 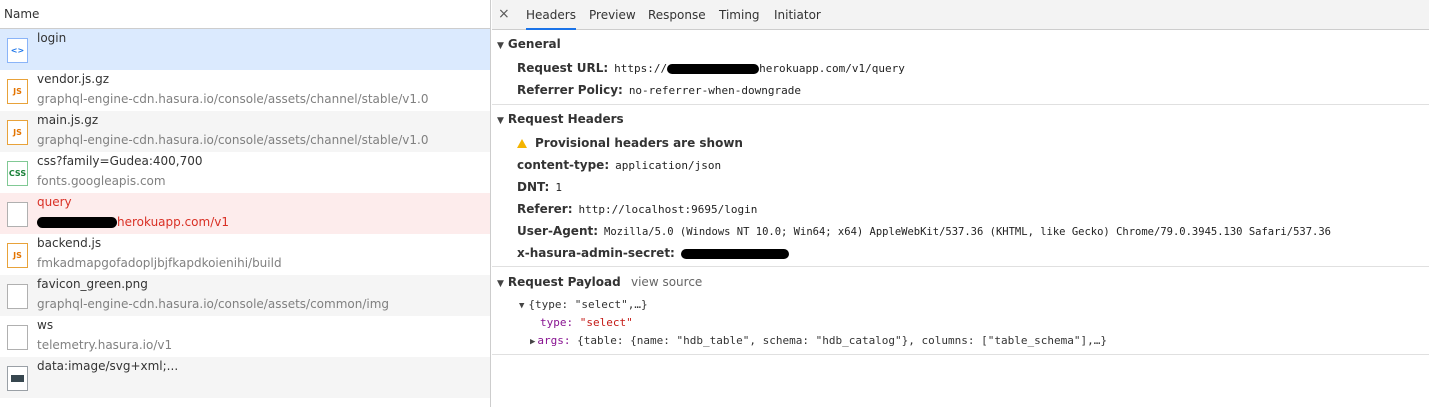 I want to click on request-path: telemetry.hasura.io/v1, so click(x=105, y=345).